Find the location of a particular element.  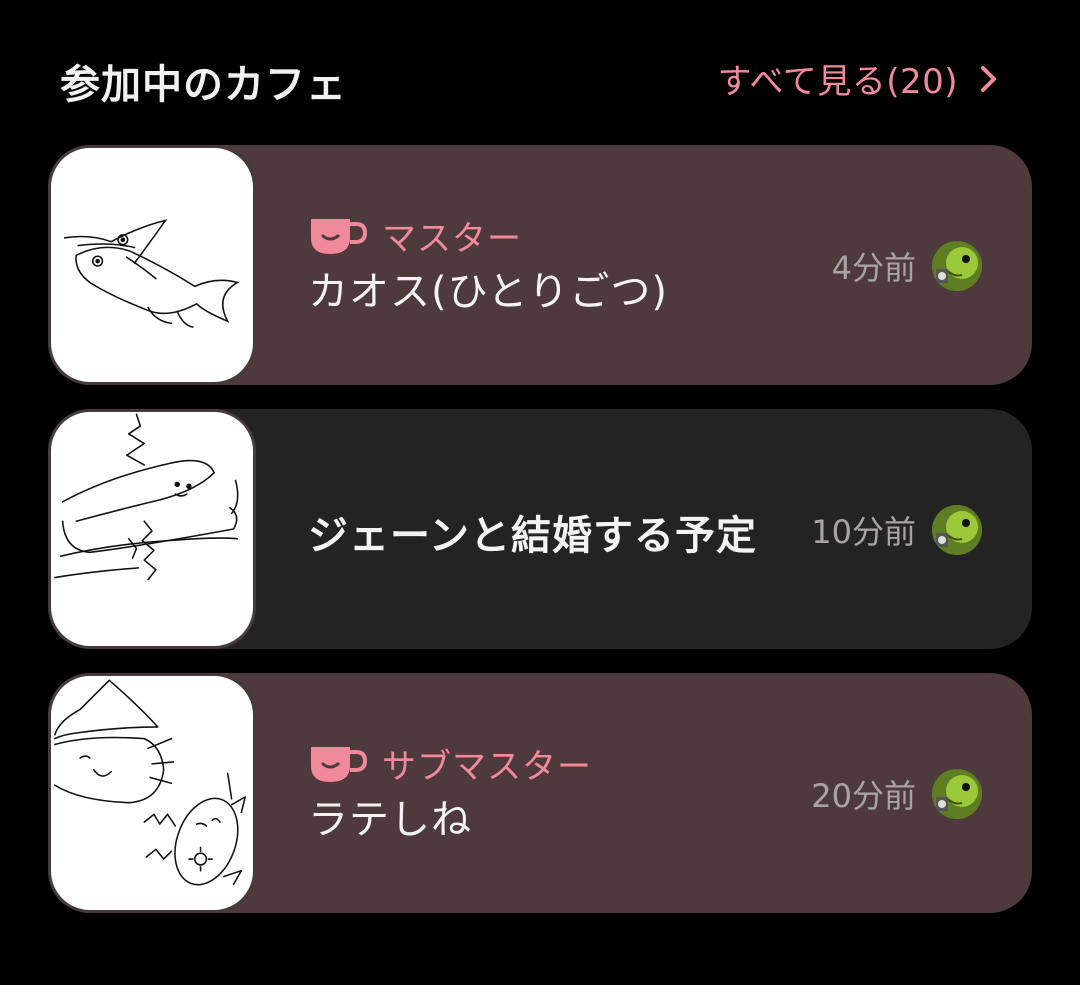

see-all-link: すべて見る(20) is located at coordinates (861, 78).